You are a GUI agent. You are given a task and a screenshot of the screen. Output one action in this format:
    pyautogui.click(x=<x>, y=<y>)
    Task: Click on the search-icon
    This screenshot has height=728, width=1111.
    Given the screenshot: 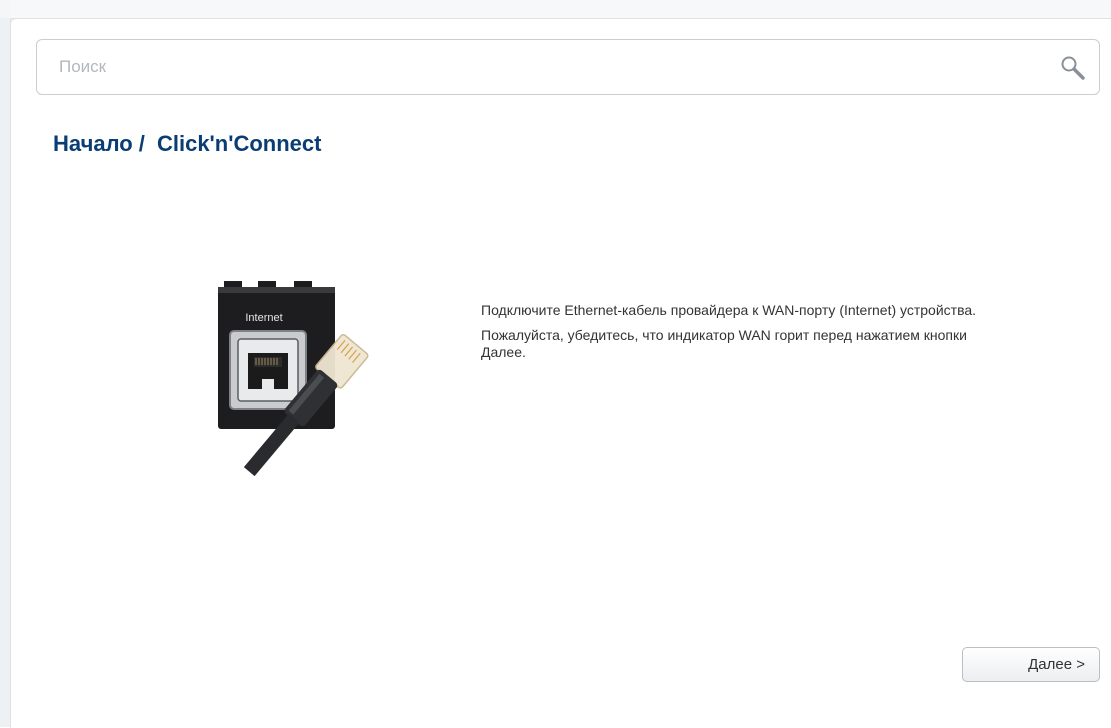 What is the action you would take?
    pyautogui.click(x=1073, y=68)
    